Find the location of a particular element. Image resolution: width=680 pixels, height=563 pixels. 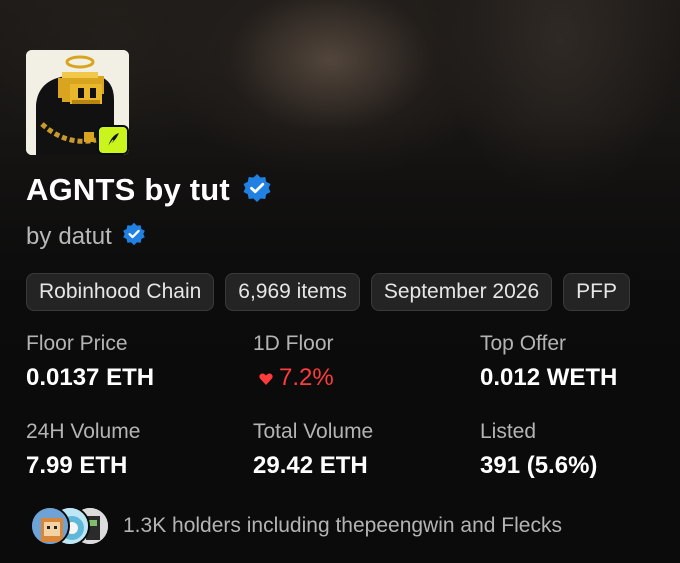

collection-title-row: AGNTS by tut is located at coordinates (149, 190).